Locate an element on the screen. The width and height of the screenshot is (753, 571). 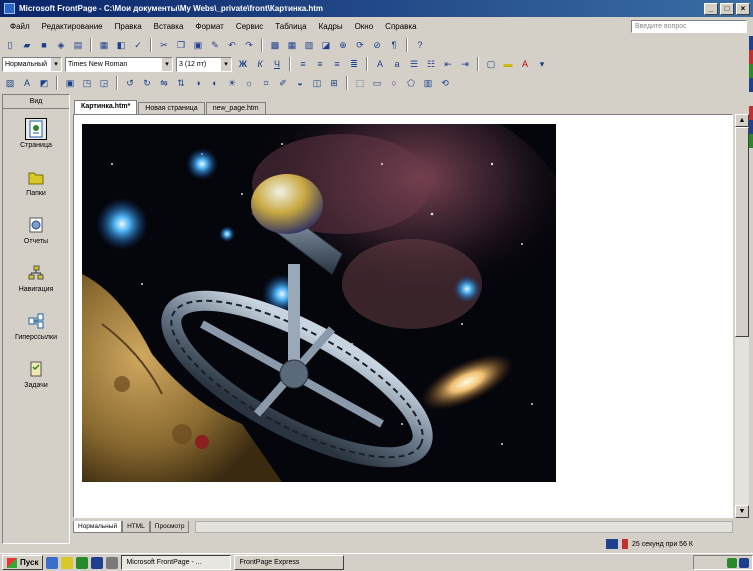
tab-new-page: Новая страница is located at coordinates (171, 108).